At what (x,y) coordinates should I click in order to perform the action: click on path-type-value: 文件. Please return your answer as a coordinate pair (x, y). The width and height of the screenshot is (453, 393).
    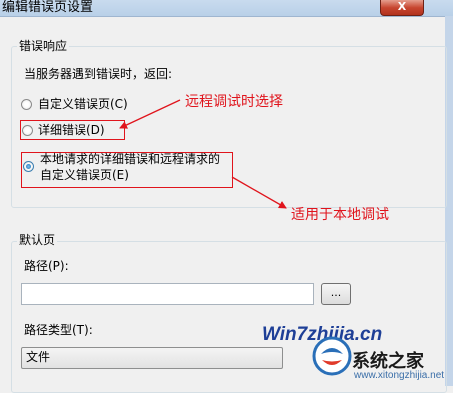
    Looking at the image, I should click on (38, 357).